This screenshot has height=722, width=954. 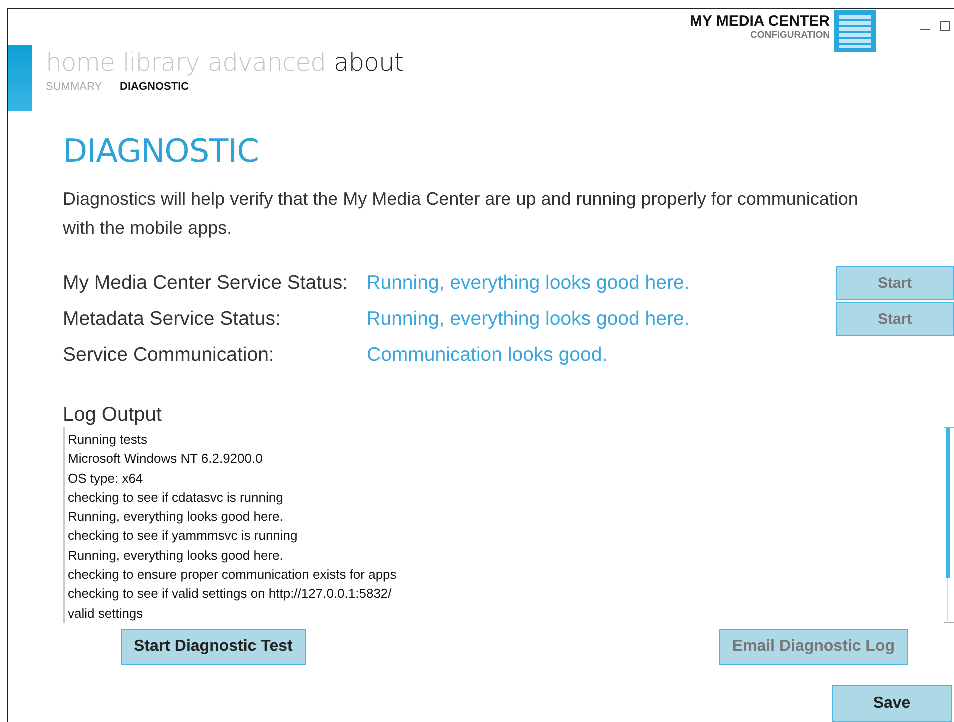 What do you see at coordinates (106, 479) in the screenshot?
I see `log-line: OS type: x64` at bounding box center [106, 479].